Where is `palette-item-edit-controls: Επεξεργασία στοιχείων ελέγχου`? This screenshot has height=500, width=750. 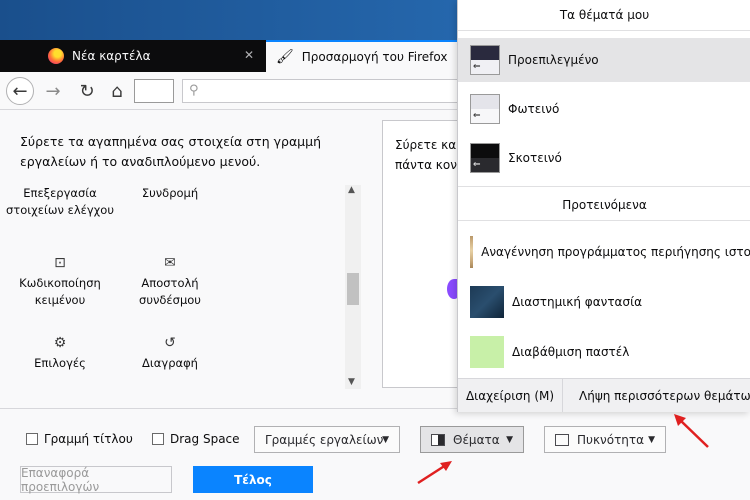
palette-item-edit-controls: Επεξεργασία στοιχείων ελέγχου is located at coordinates (60, 202).